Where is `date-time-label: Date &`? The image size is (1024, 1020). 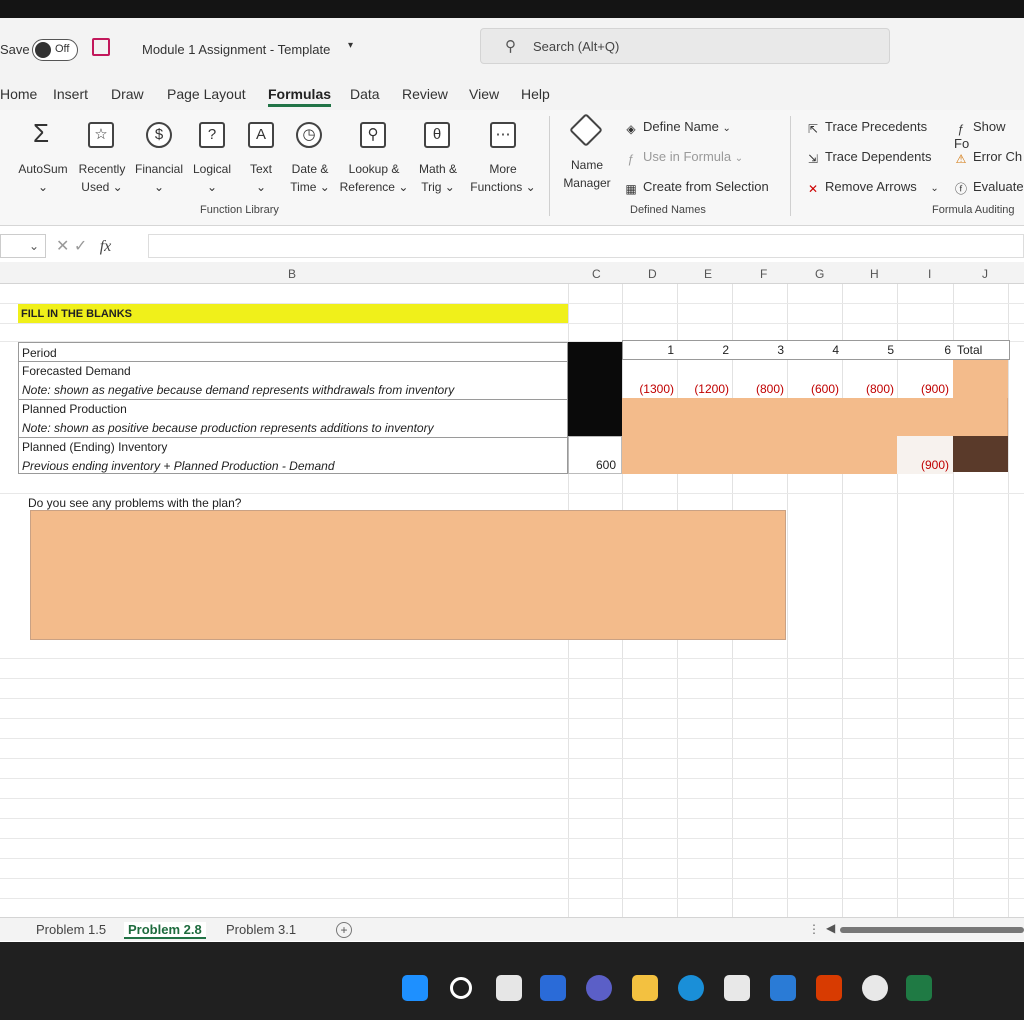
date-time-label: Date & is located at coordinates (310, 169).